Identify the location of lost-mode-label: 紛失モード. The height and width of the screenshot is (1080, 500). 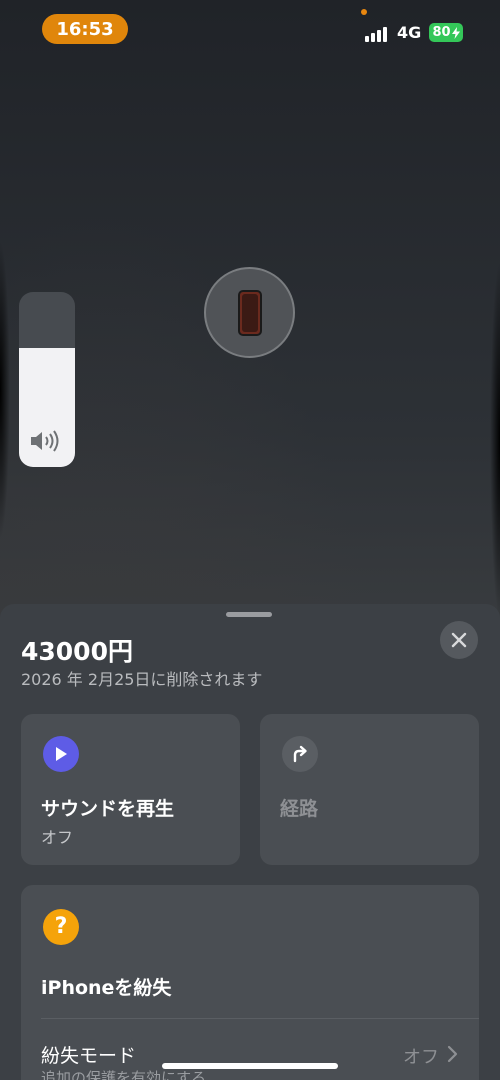
(89, 1056).